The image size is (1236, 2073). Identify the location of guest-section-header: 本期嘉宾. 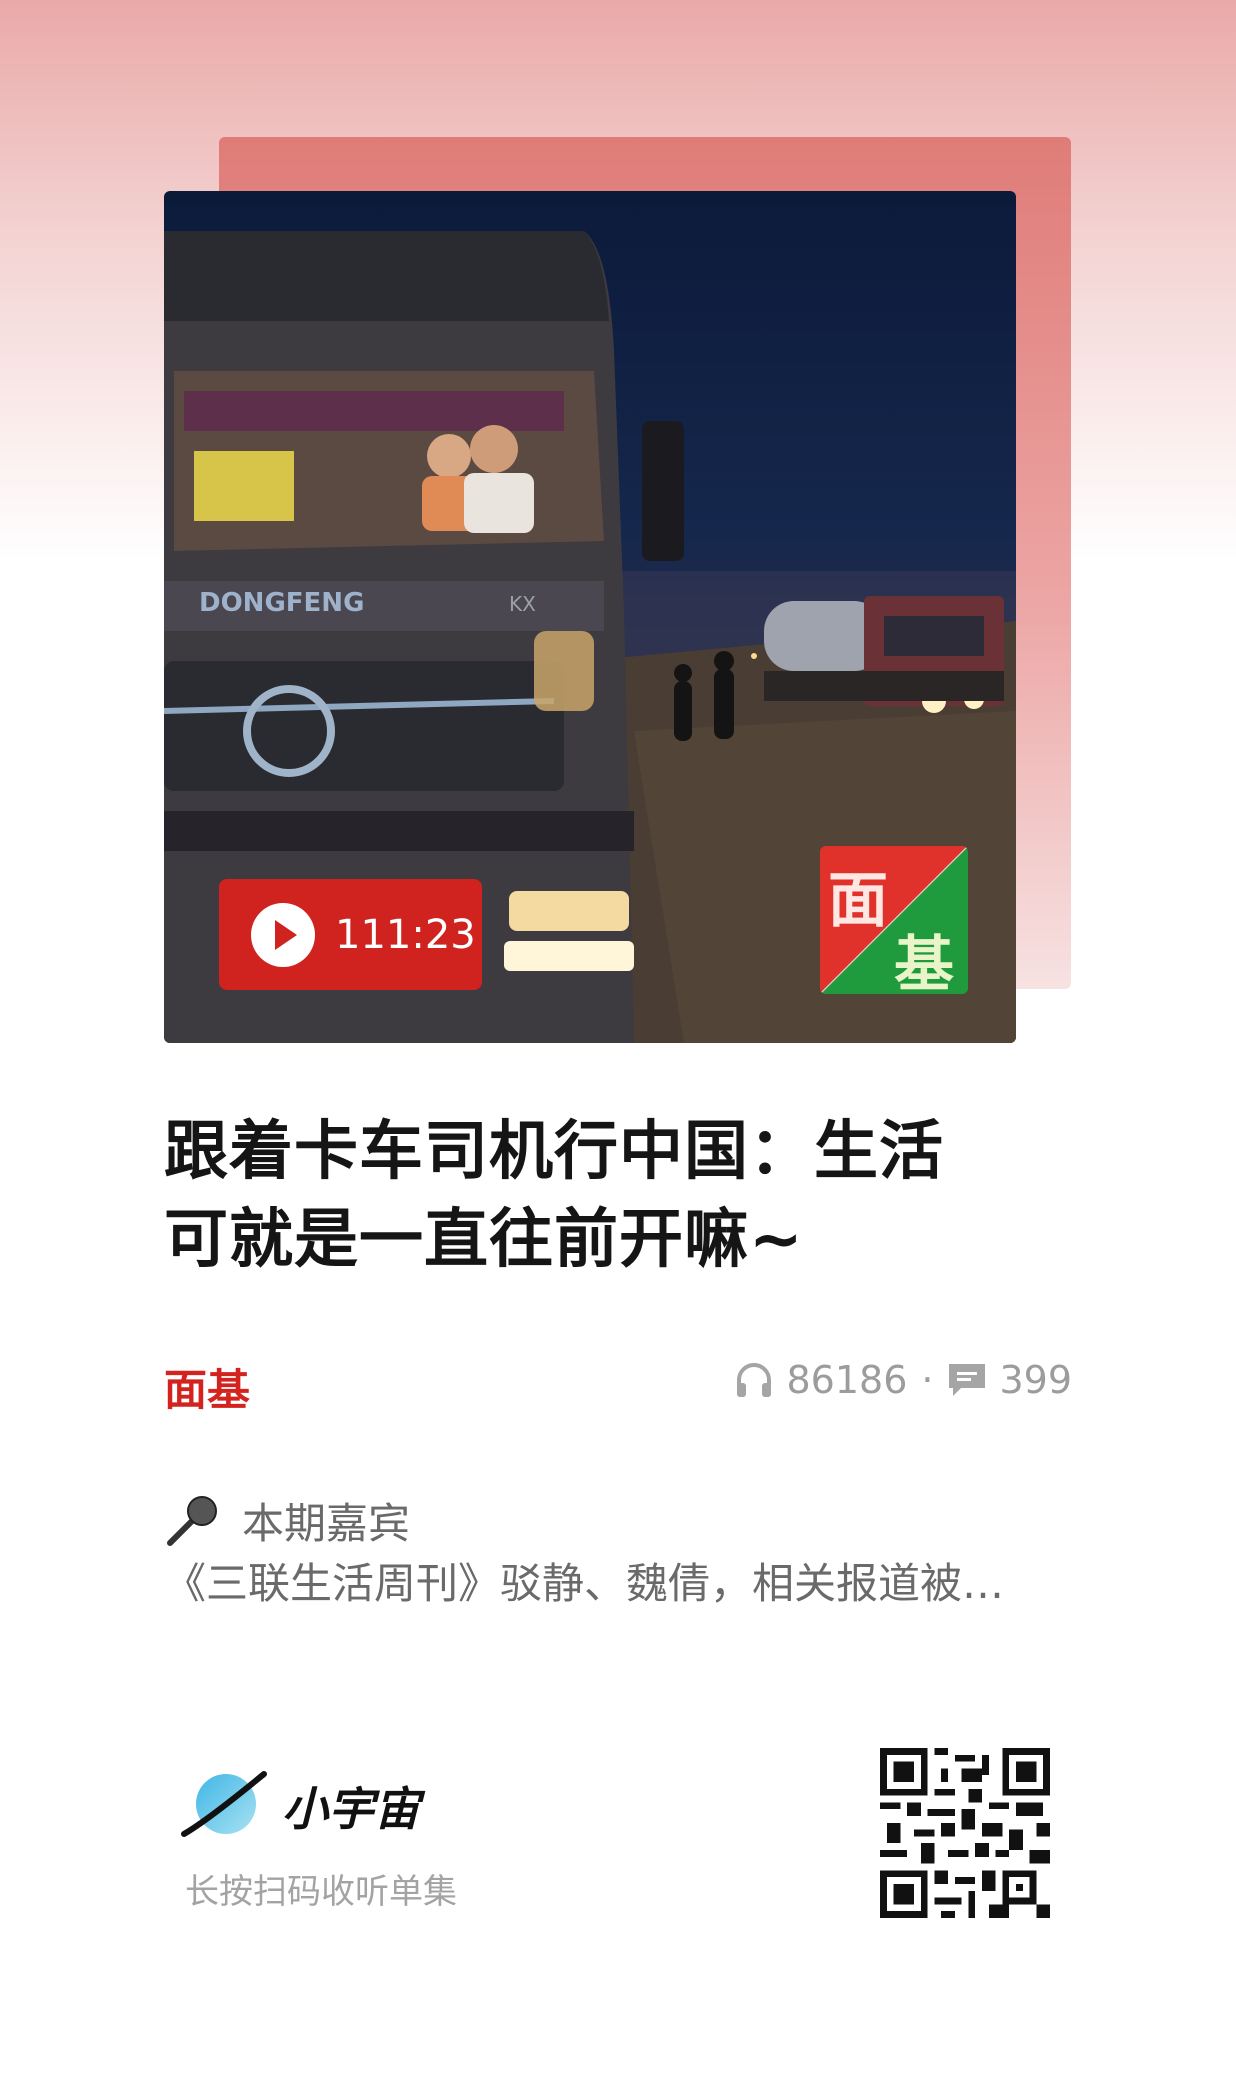
(287, 1520).